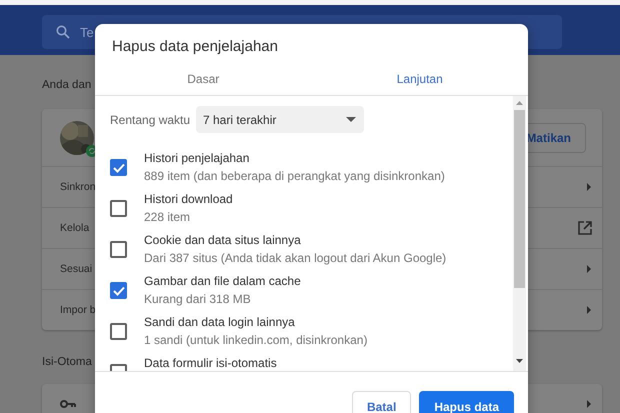  What do you see at coordinates (351, 119) in the screenshot?
I see `dropdown-caret-icon` at bounding box center [351, 119].